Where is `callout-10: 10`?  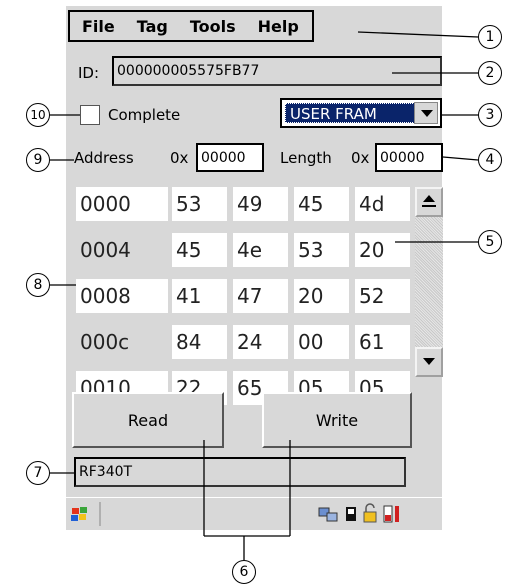
callout-10: 10 is located at coordinates (38, 115).